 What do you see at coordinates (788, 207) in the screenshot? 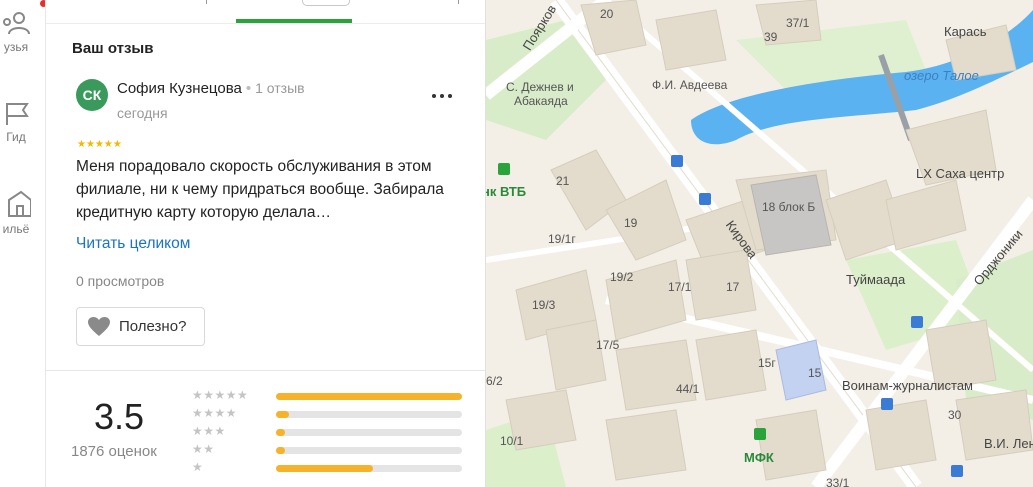
I see `map-label: 18 блок Б` at bounding box center [788, 207].